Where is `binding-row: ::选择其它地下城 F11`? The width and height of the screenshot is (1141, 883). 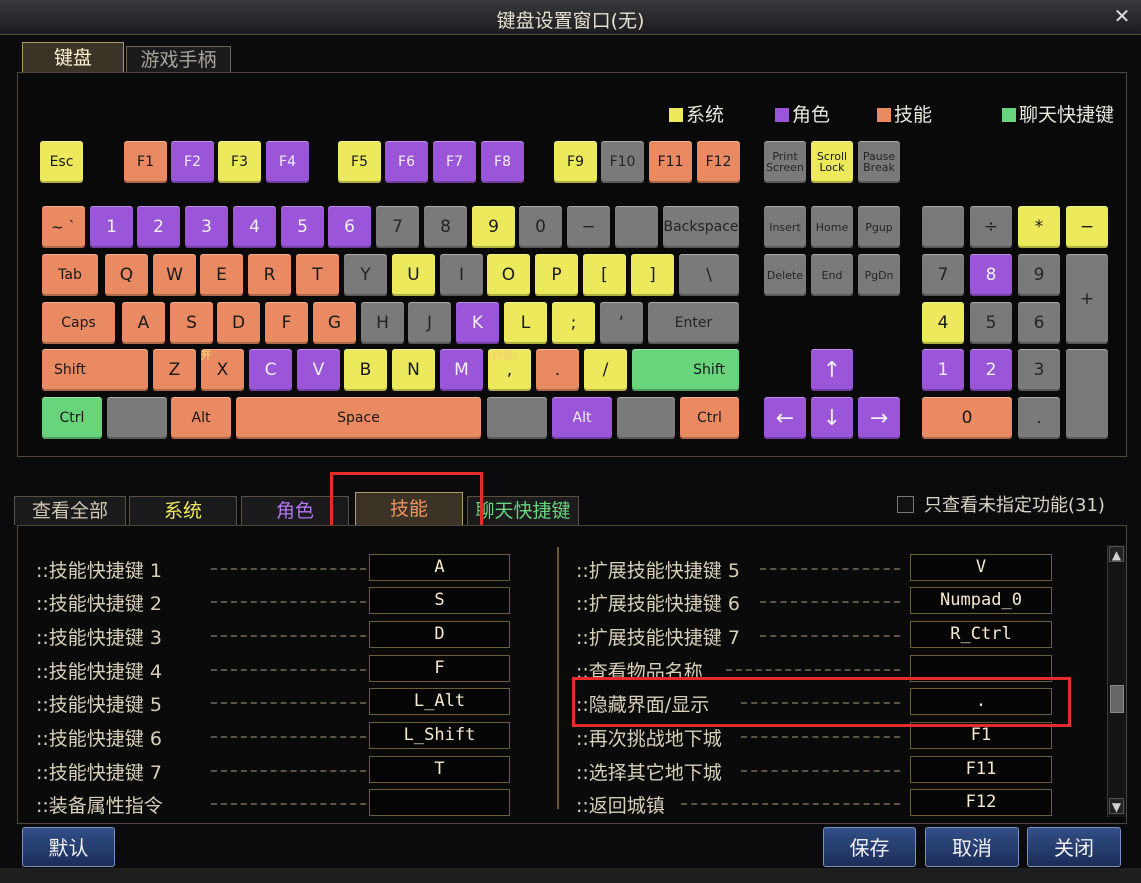
binding-row: ::选择其它地下城 F11 is located at coordinates (814, 770).